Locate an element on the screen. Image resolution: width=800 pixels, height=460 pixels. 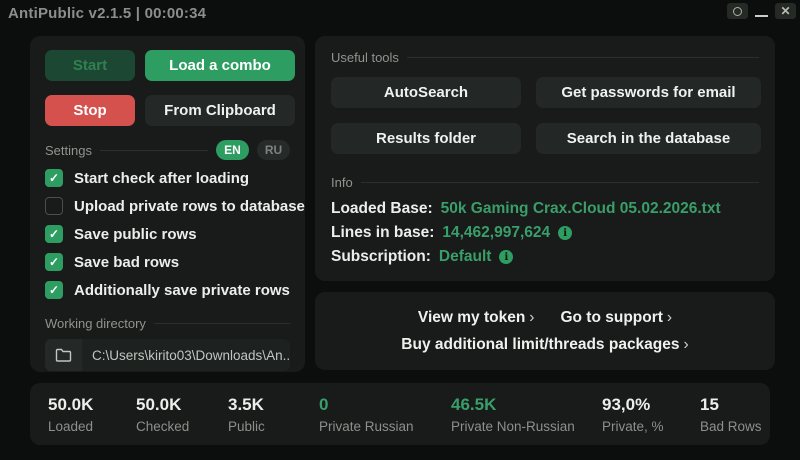
stat-private-russian: 0 Private Russian is located at coordinates (366, 414).